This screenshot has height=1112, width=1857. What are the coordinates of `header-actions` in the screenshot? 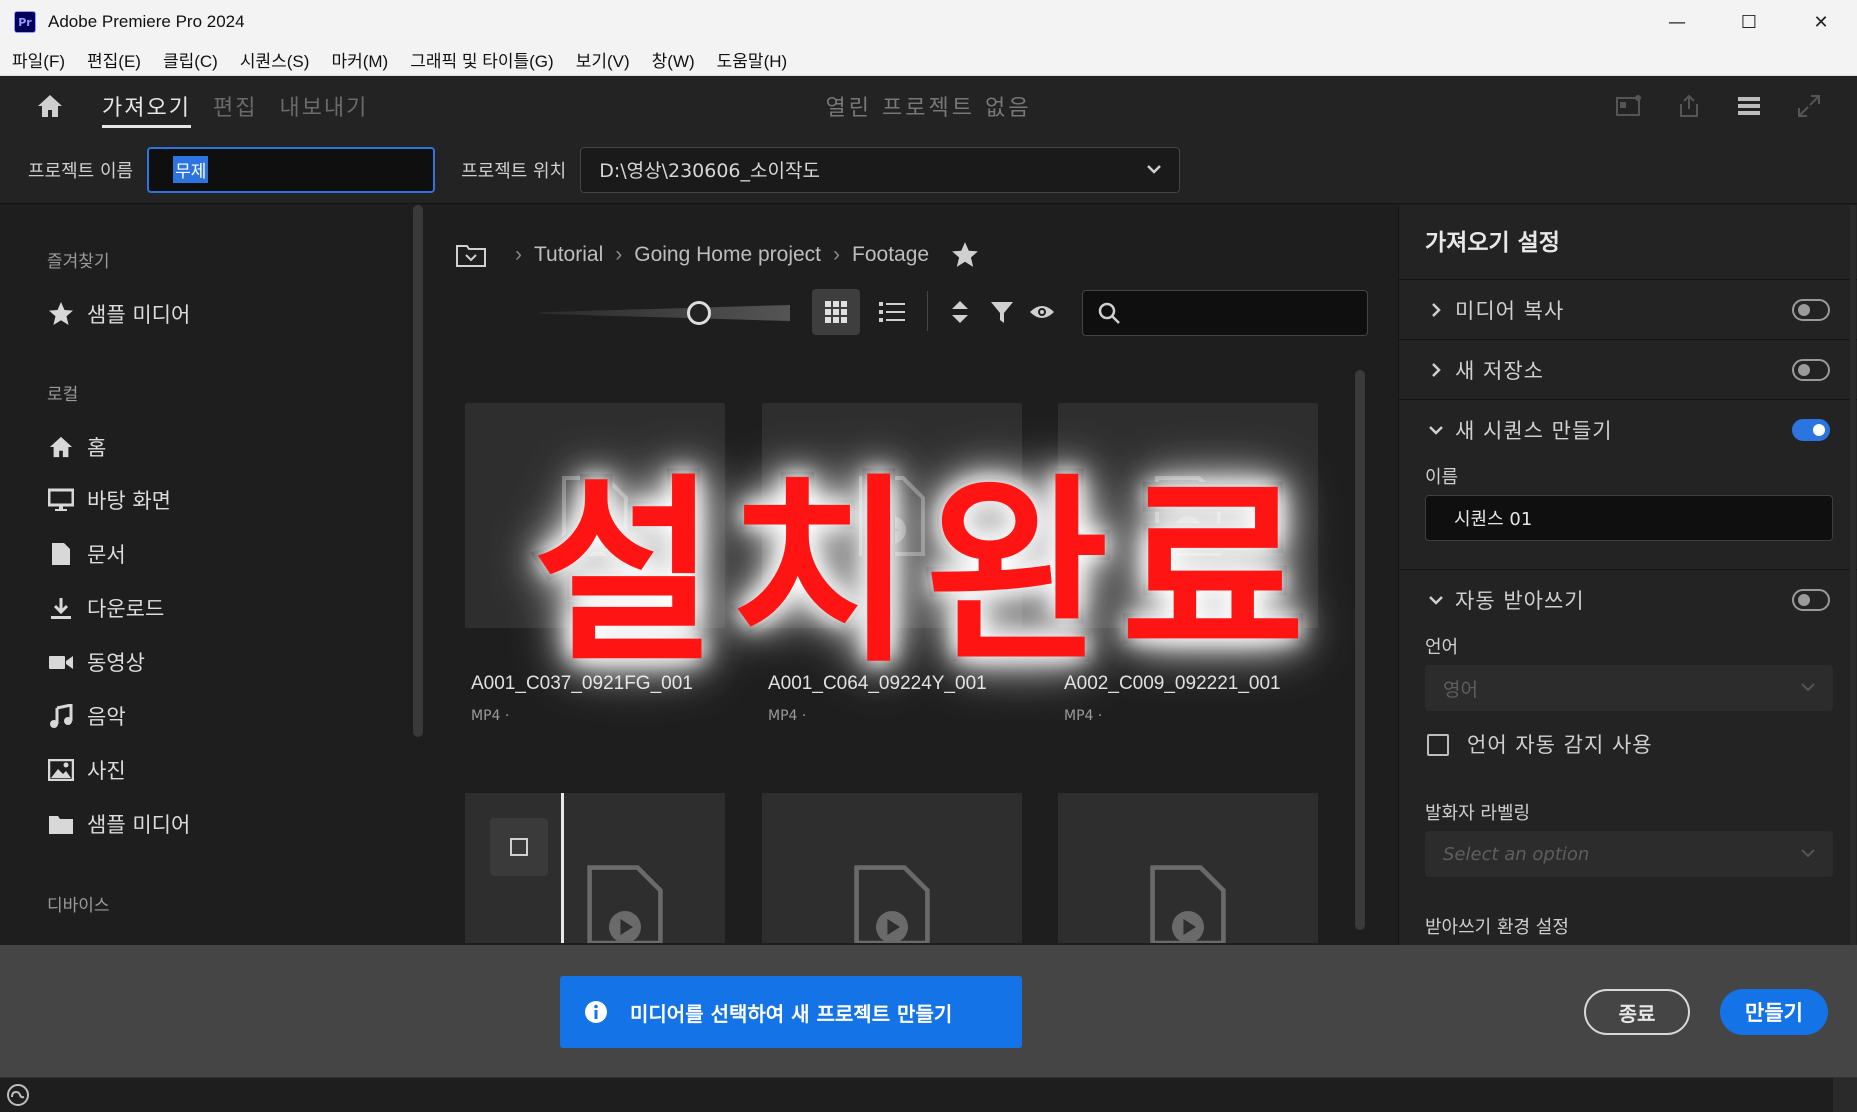 It's located at (1719, 106).